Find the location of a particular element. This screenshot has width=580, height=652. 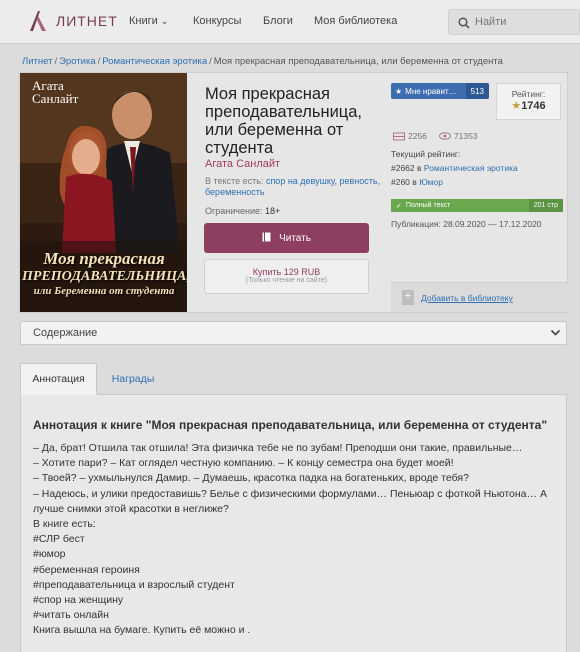

breadcrumb-litnet: Литнет is located at coordinates (37, 61).